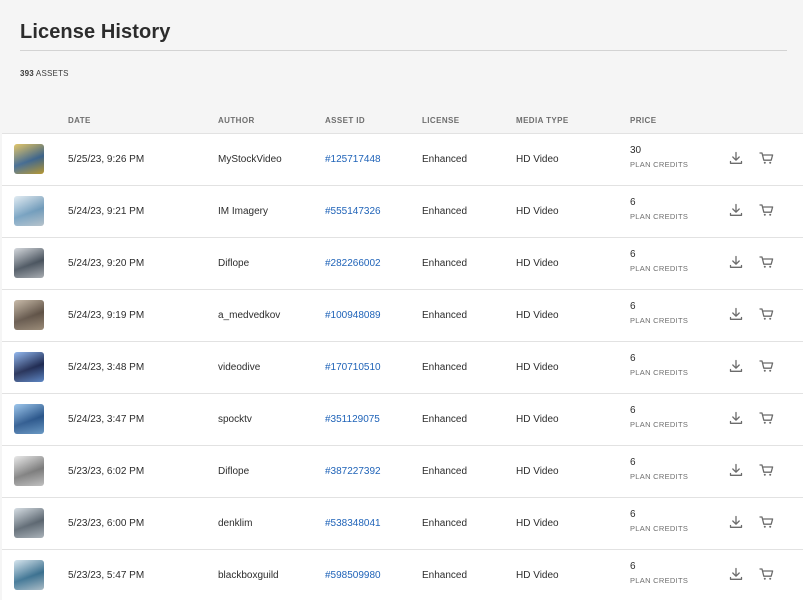 This screenshot has height=600, width=803. Describe the element at coordinates (636, 150) in the screenshot. I see `price-value: 30` at that location.